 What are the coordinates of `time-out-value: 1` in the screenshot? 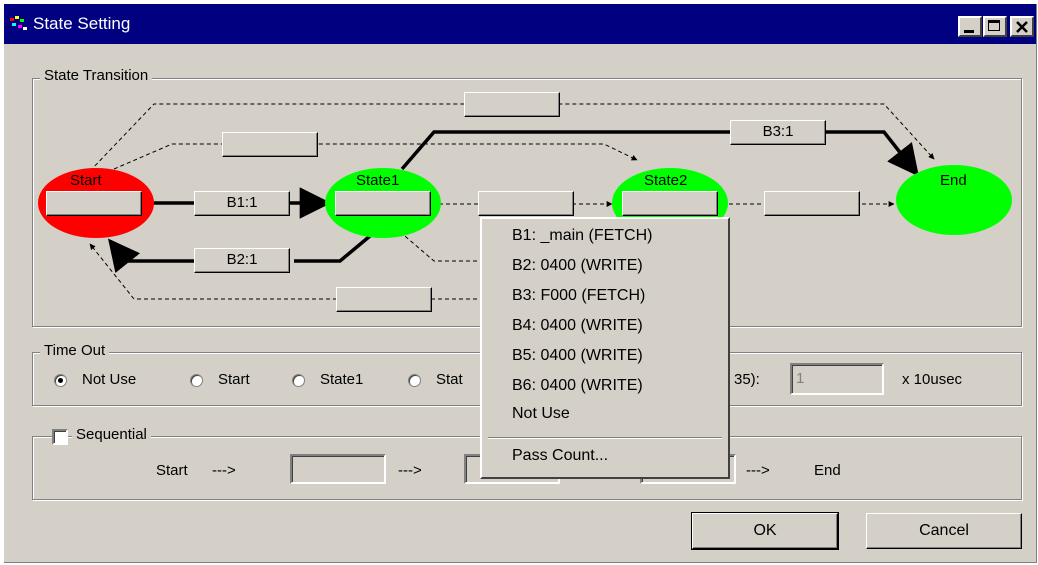 It's located at (800, 378).